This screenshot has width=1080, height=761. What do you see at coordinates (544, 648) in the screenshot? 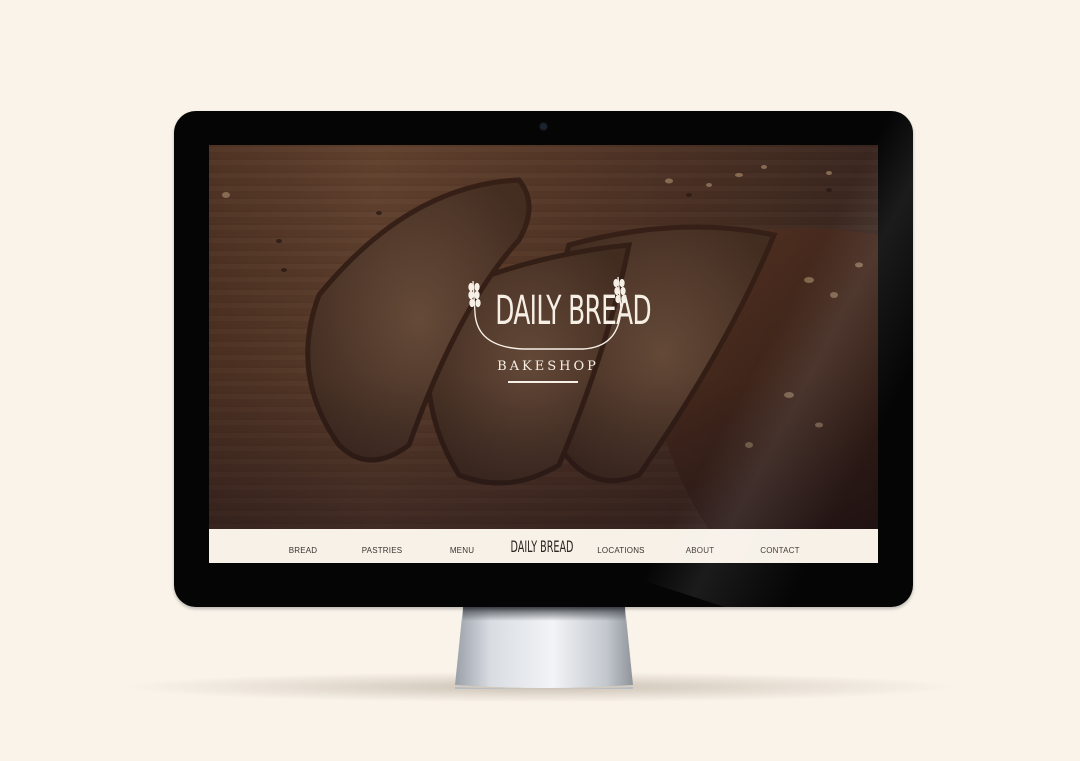
I see `monitor-stand` at bounding box center [544, 648].